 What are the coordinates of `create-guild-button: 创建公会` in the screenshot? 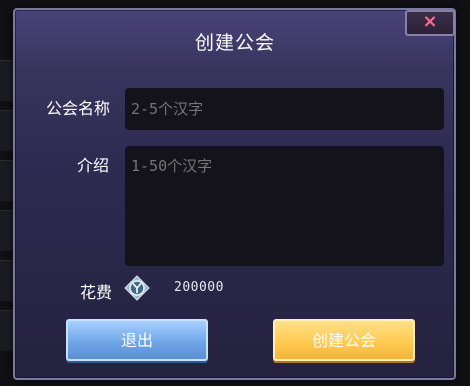 It's located at (344, 340).